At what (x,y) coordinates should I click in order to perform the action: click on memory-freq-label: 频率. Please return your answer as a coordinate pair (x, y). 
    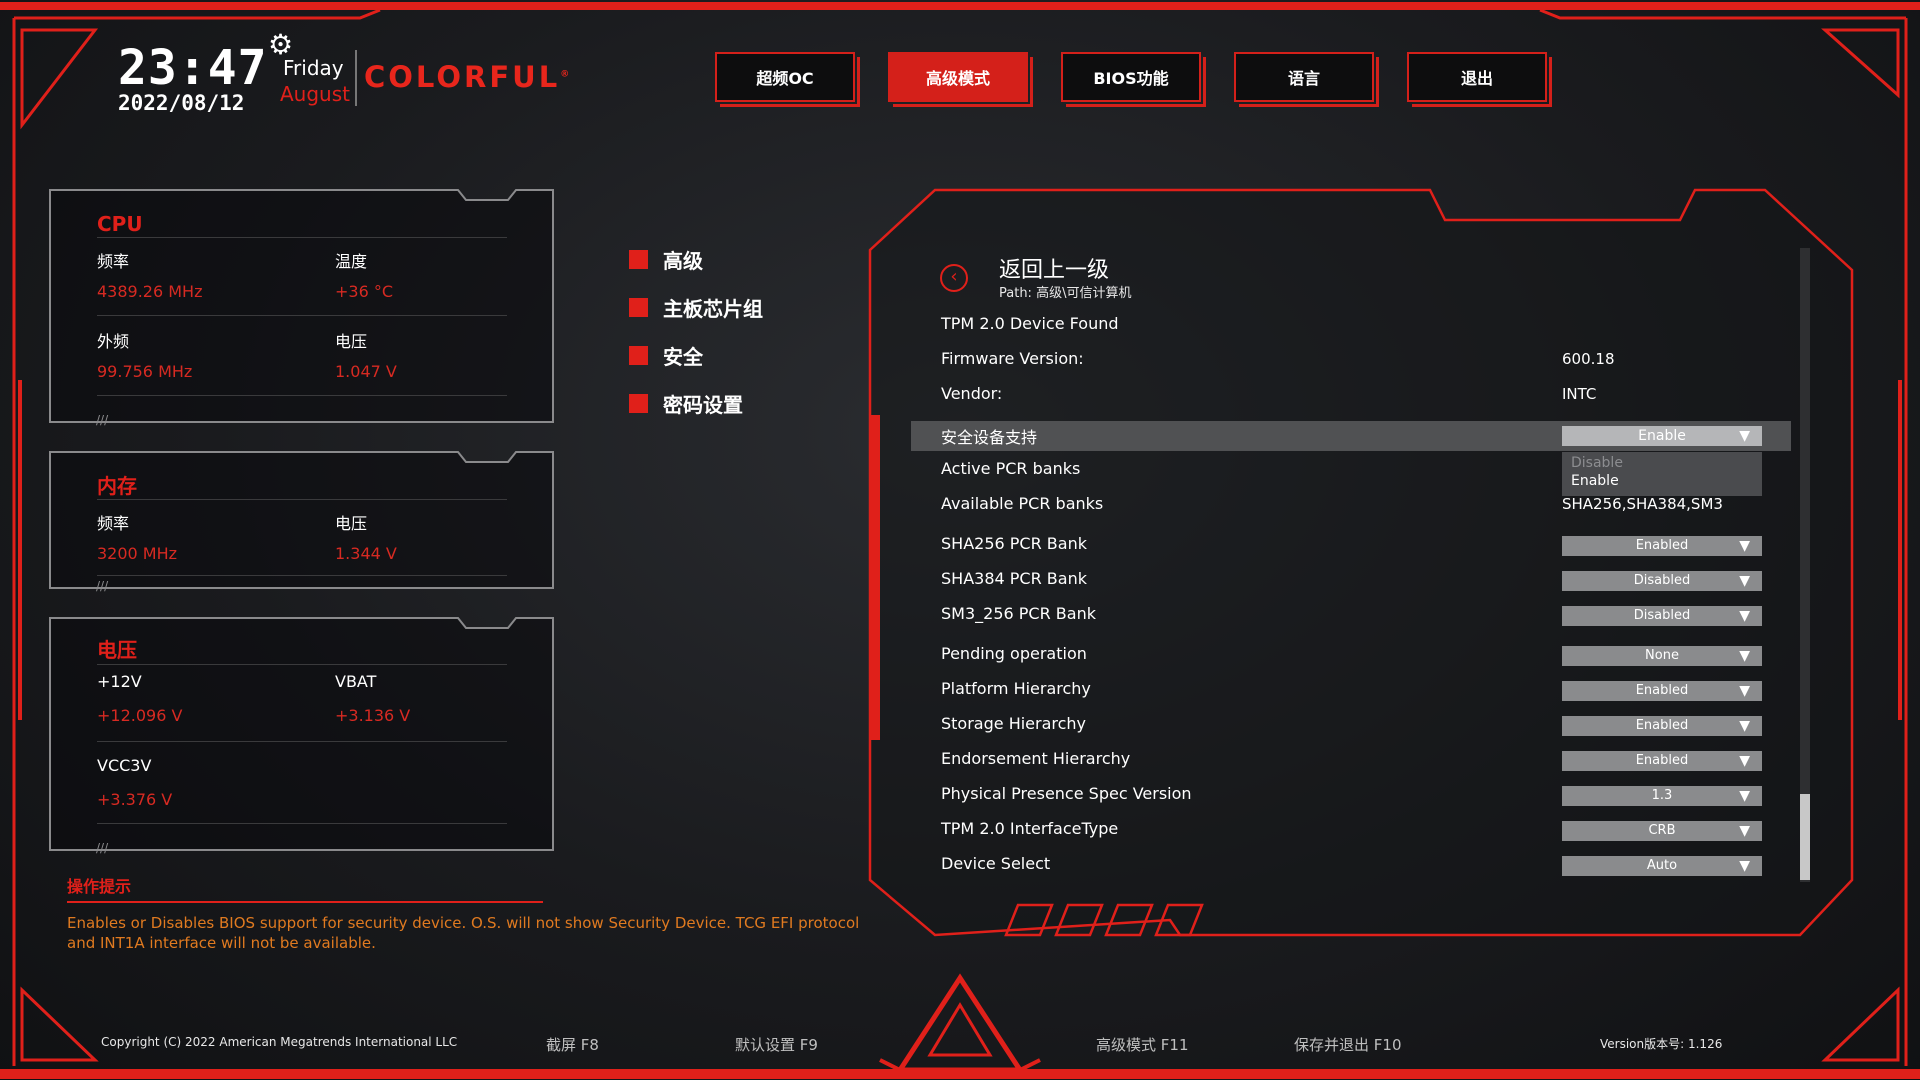
    Looking at the image, I should click on (113, 523).